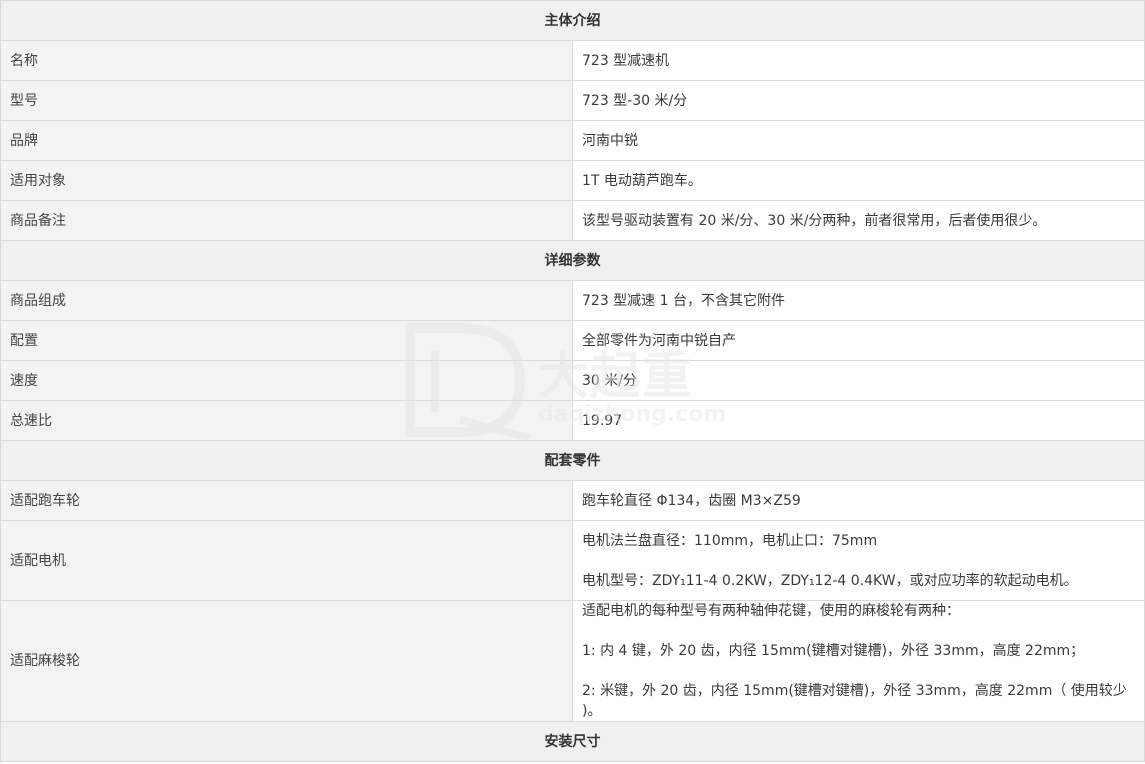 This screenshot has height=764, width=1145. I want to click on table-row: 品牌 河南中锐, so click(572, 140).